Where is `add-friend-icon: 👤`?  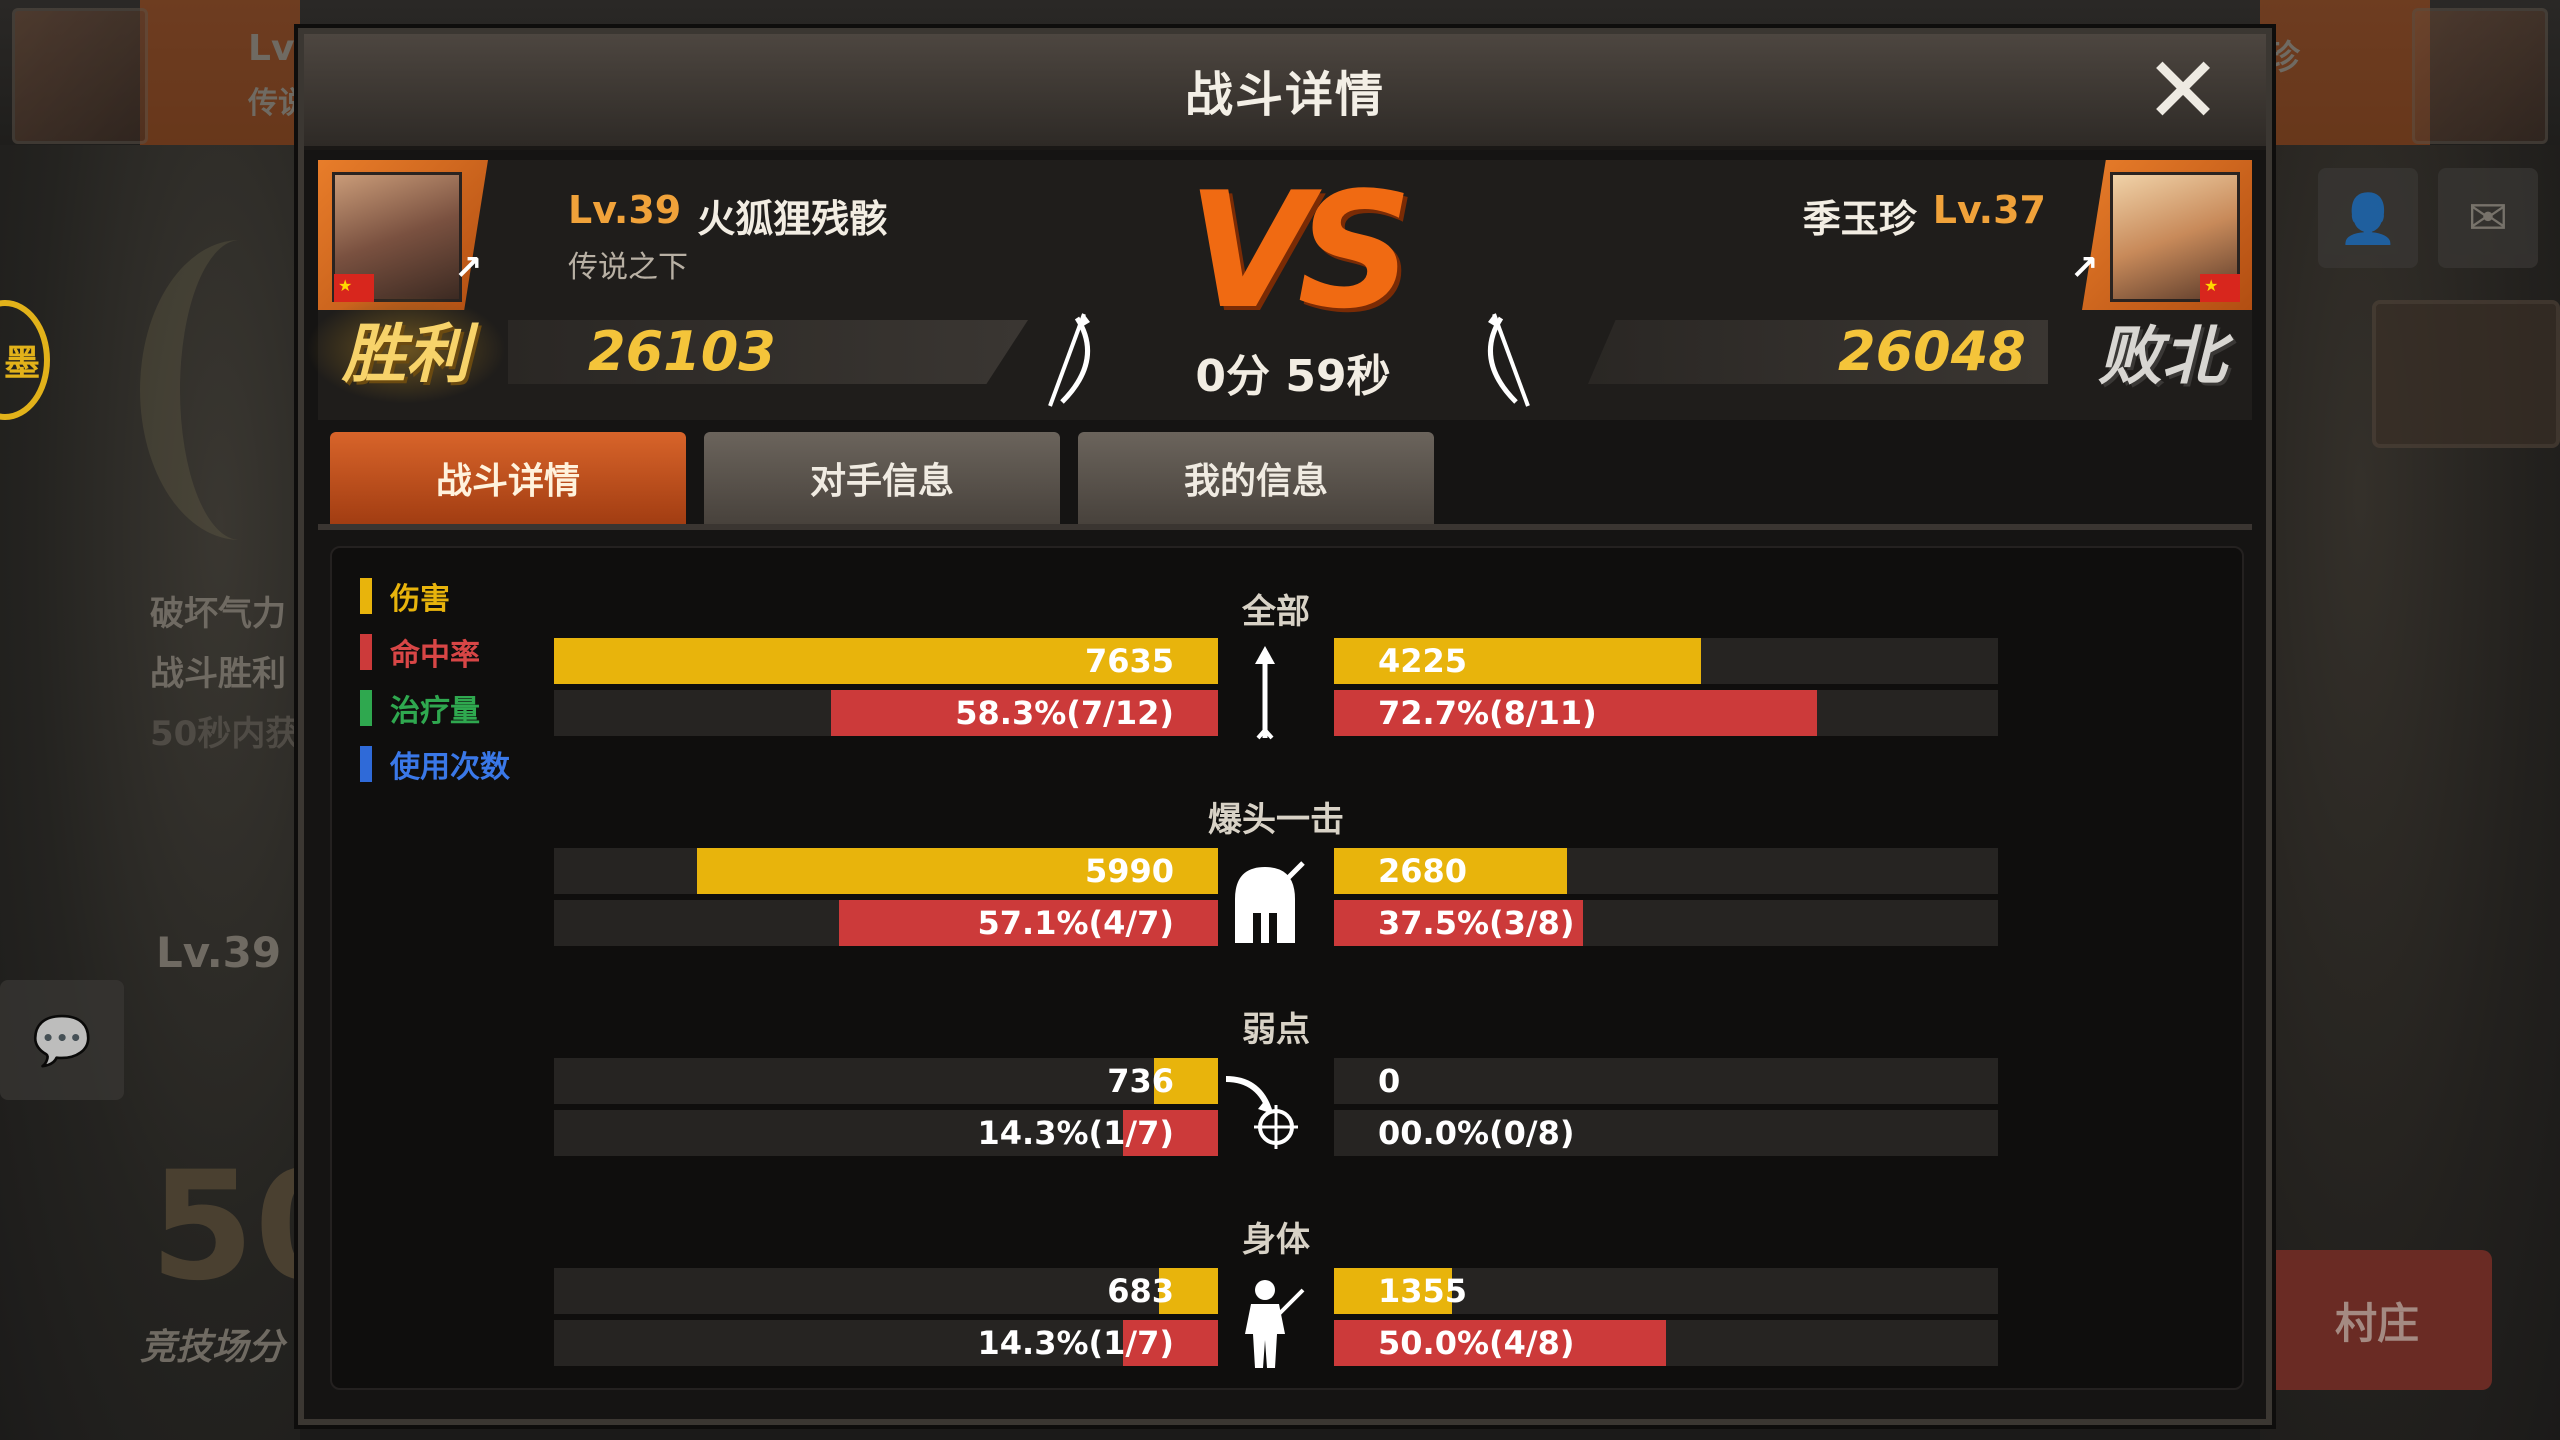
add-friend-icon: 👤 is located at coordinates (2368, 218).